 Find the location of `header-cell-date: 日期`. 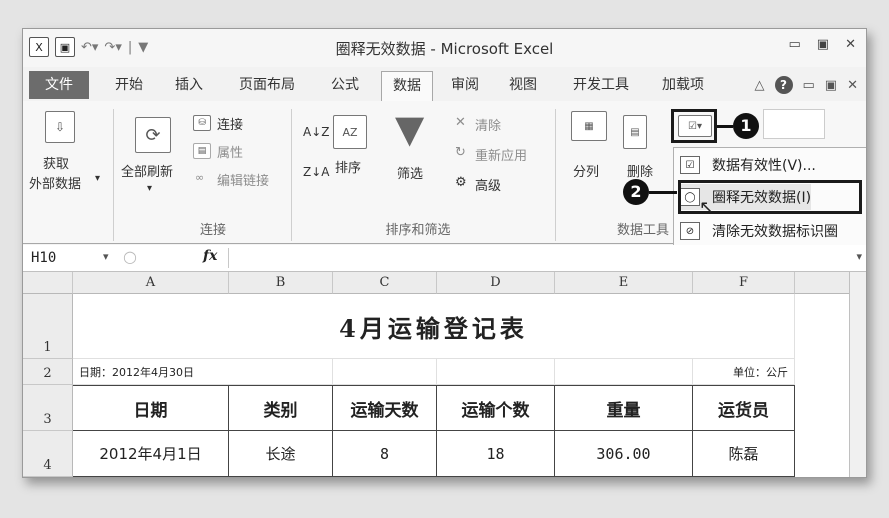

header-cell-date: 日期 is located at coordinates (151, 408).